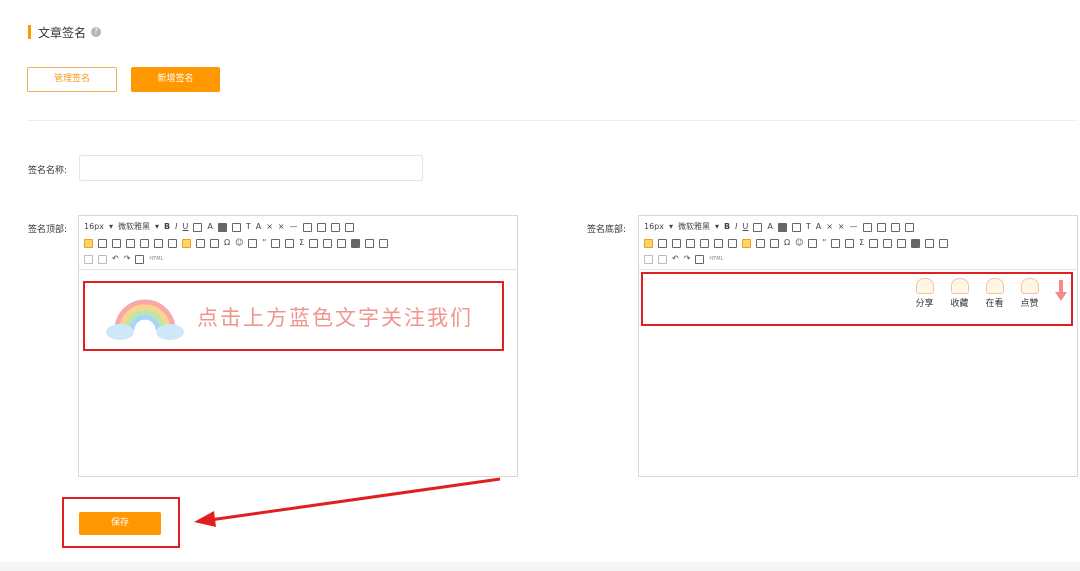 Image resolution: width=1080 pixels, height=571 pixels. Describe the element at coordinates (298, 373) in the screenshot. I see `editor-content: 点击上方蓝色文字关注我们` at that location.